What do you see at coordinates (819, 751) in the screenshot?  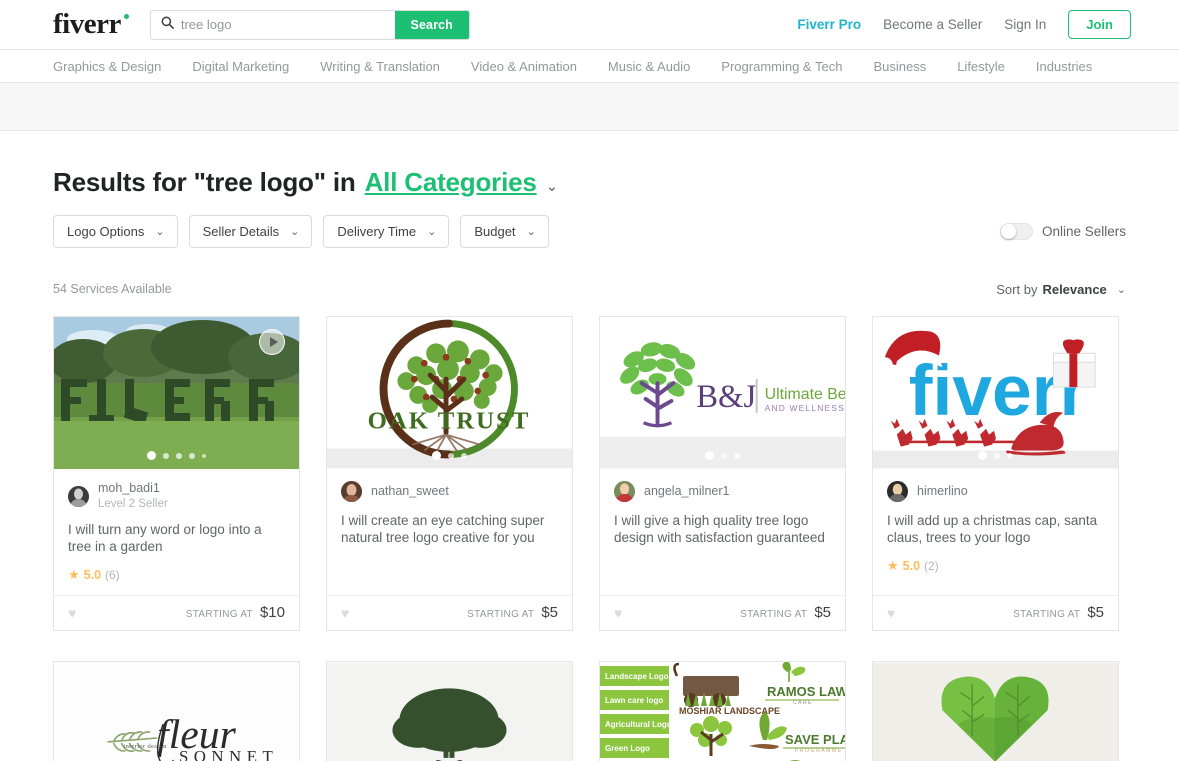 I see `svg-text: PROGRAMME` at bounding box center [819, 751].